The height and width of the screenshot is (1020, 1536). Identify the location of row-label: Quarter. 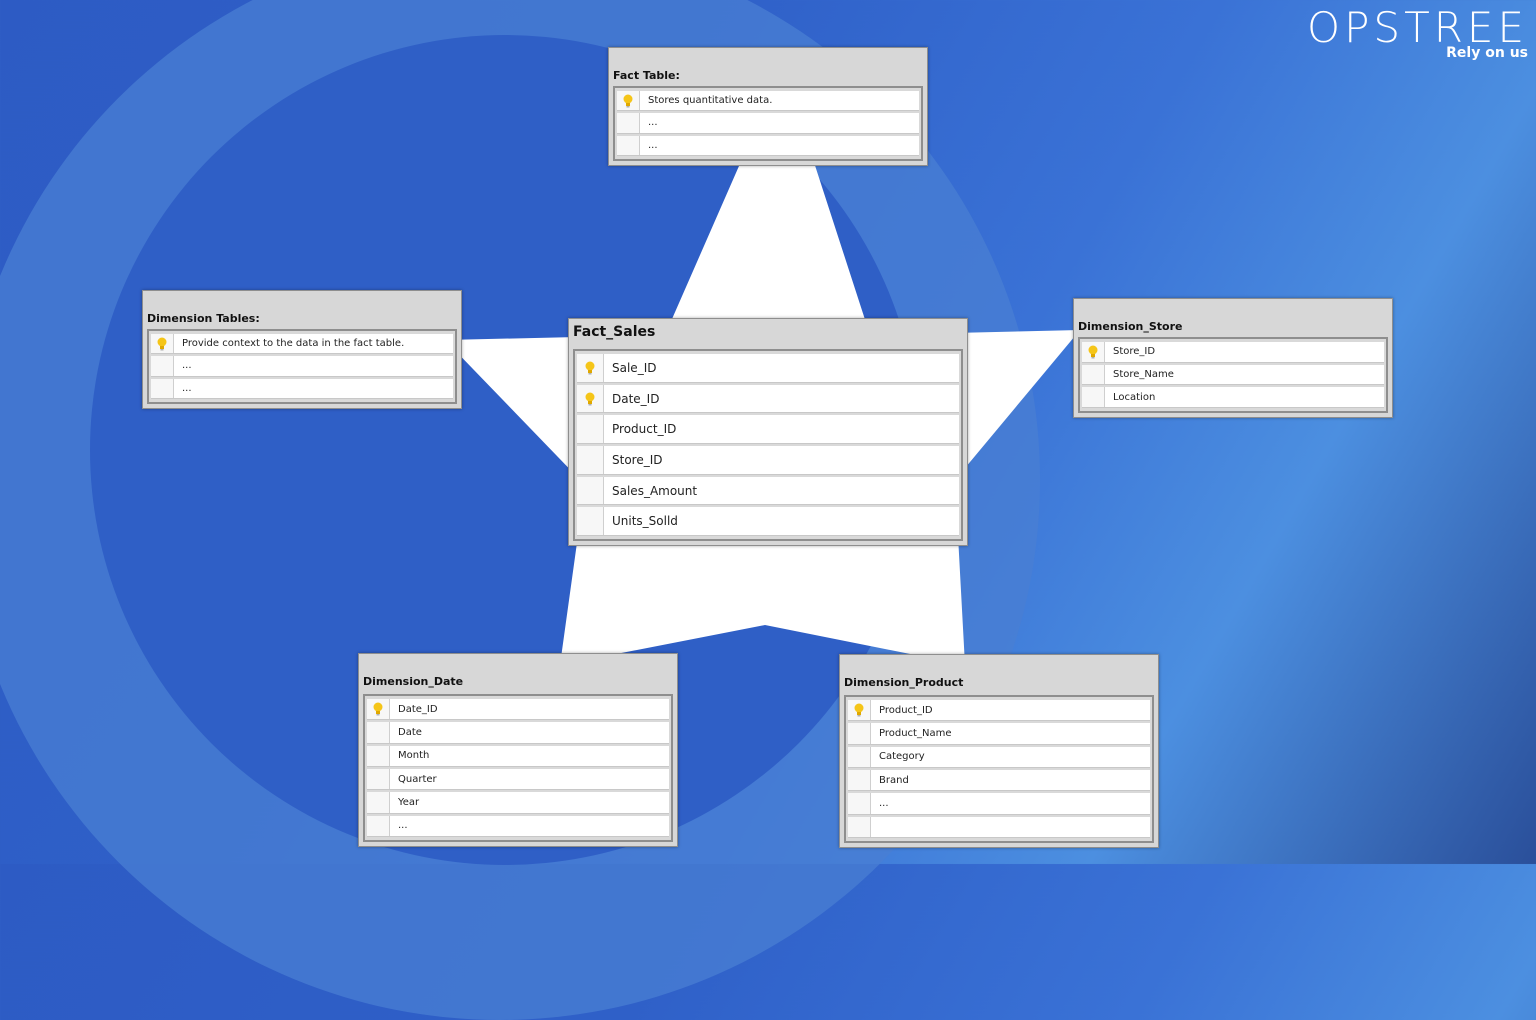
(417, 779).